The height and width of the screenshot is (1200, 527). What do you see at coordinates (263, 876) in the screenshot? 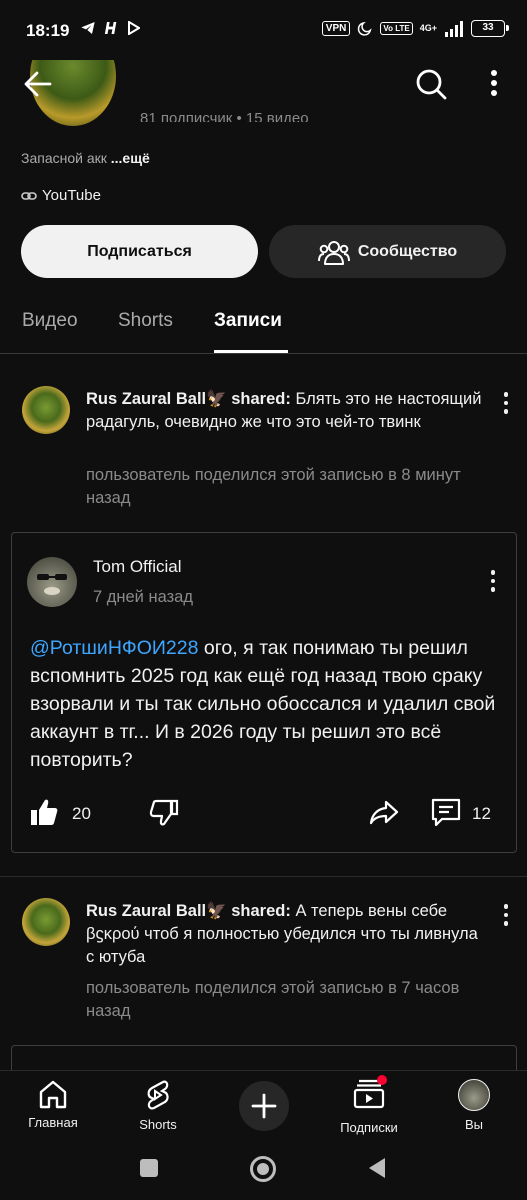
I see `post-divider` at bounding box center [263, 876].